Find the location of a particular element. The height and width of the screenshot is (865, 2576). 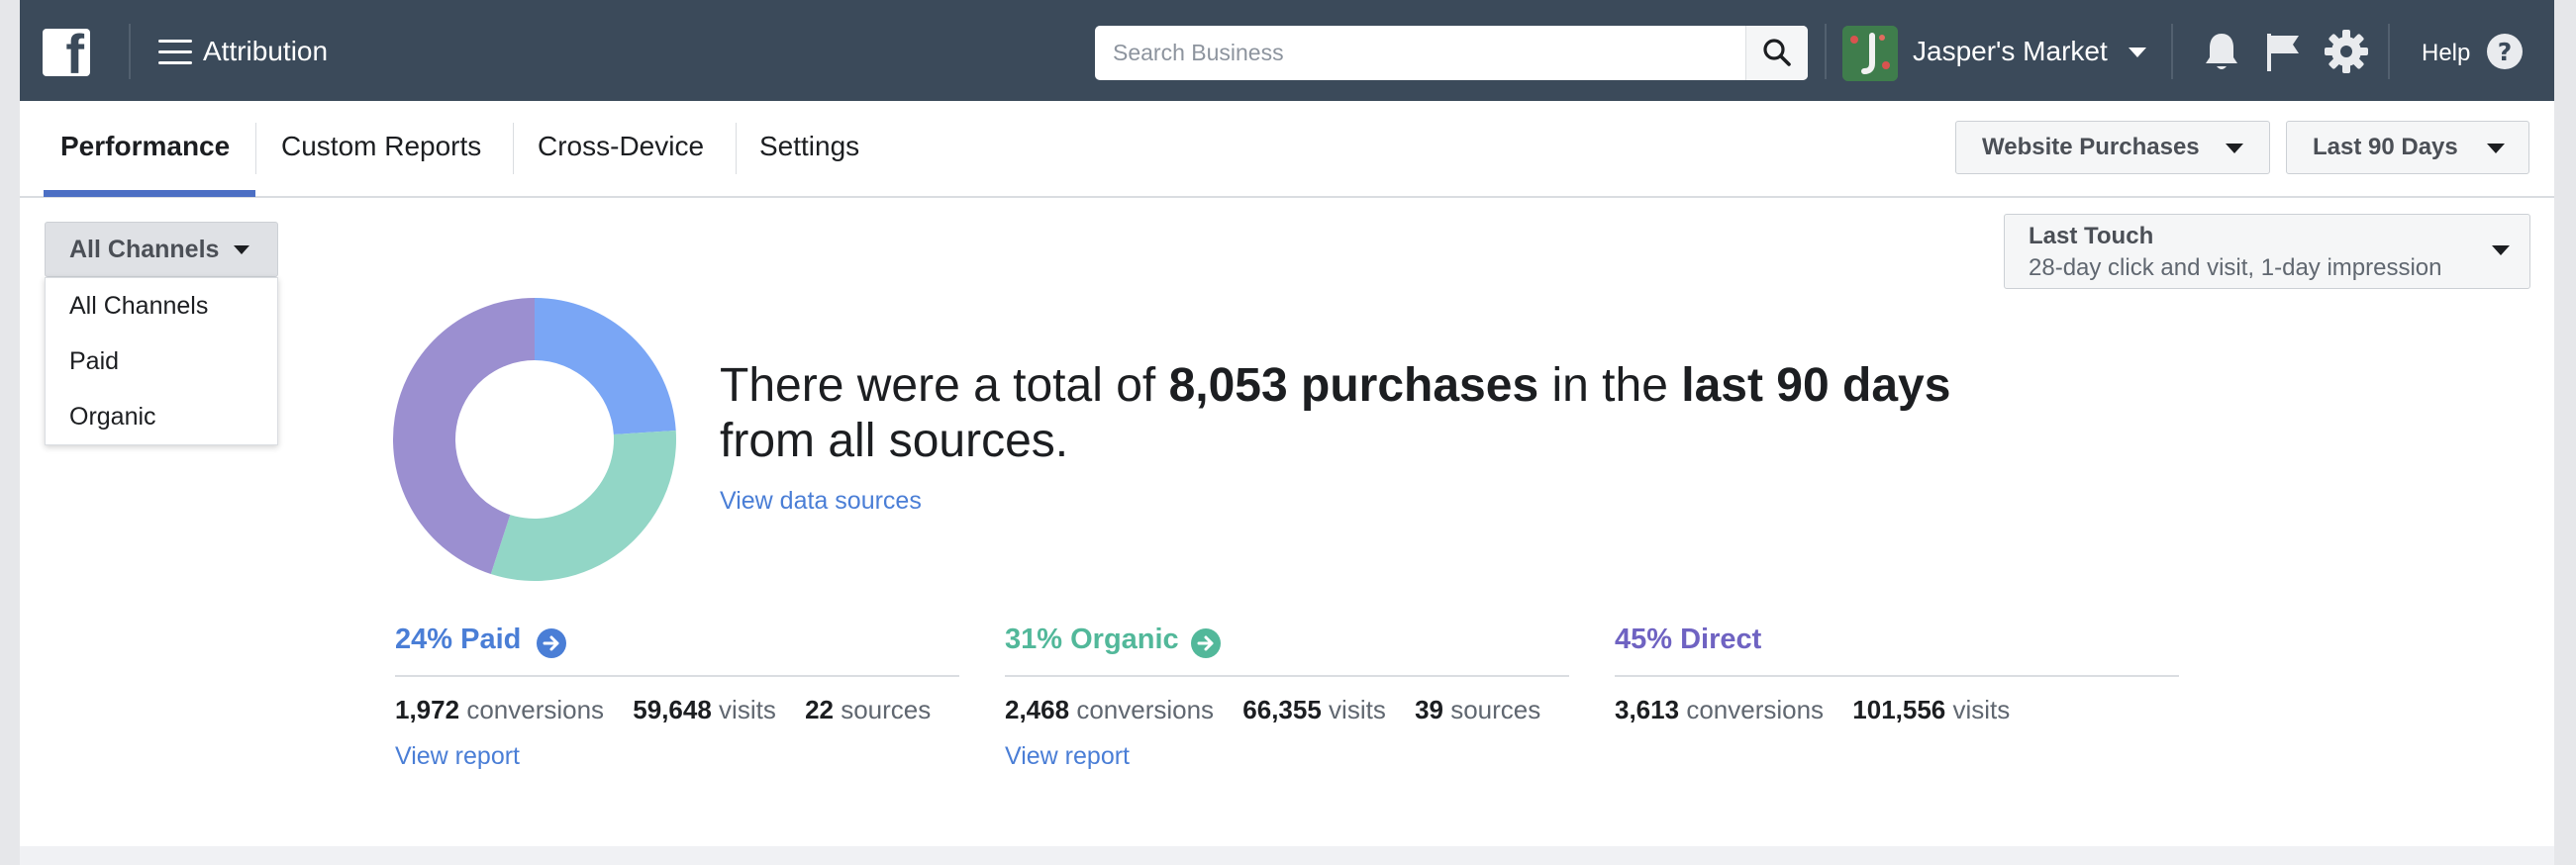

help-link: Help is located at coordinates (2446, 54).